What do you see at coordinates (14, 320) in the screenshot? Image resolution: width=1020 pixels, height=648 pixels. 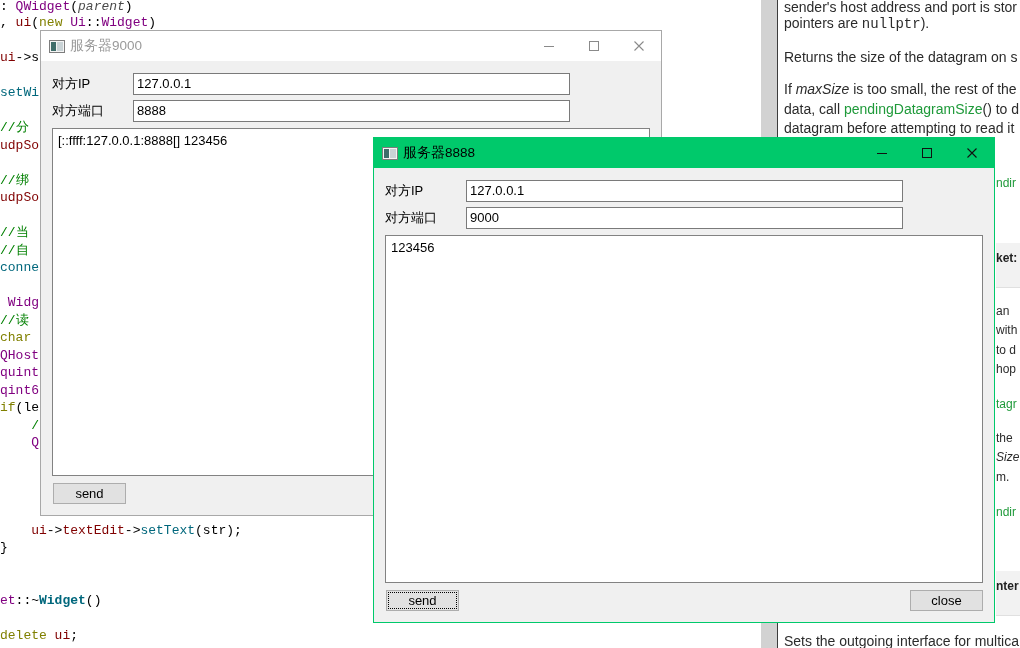 I see `code-line: //读` at bounding box center [14, 320].